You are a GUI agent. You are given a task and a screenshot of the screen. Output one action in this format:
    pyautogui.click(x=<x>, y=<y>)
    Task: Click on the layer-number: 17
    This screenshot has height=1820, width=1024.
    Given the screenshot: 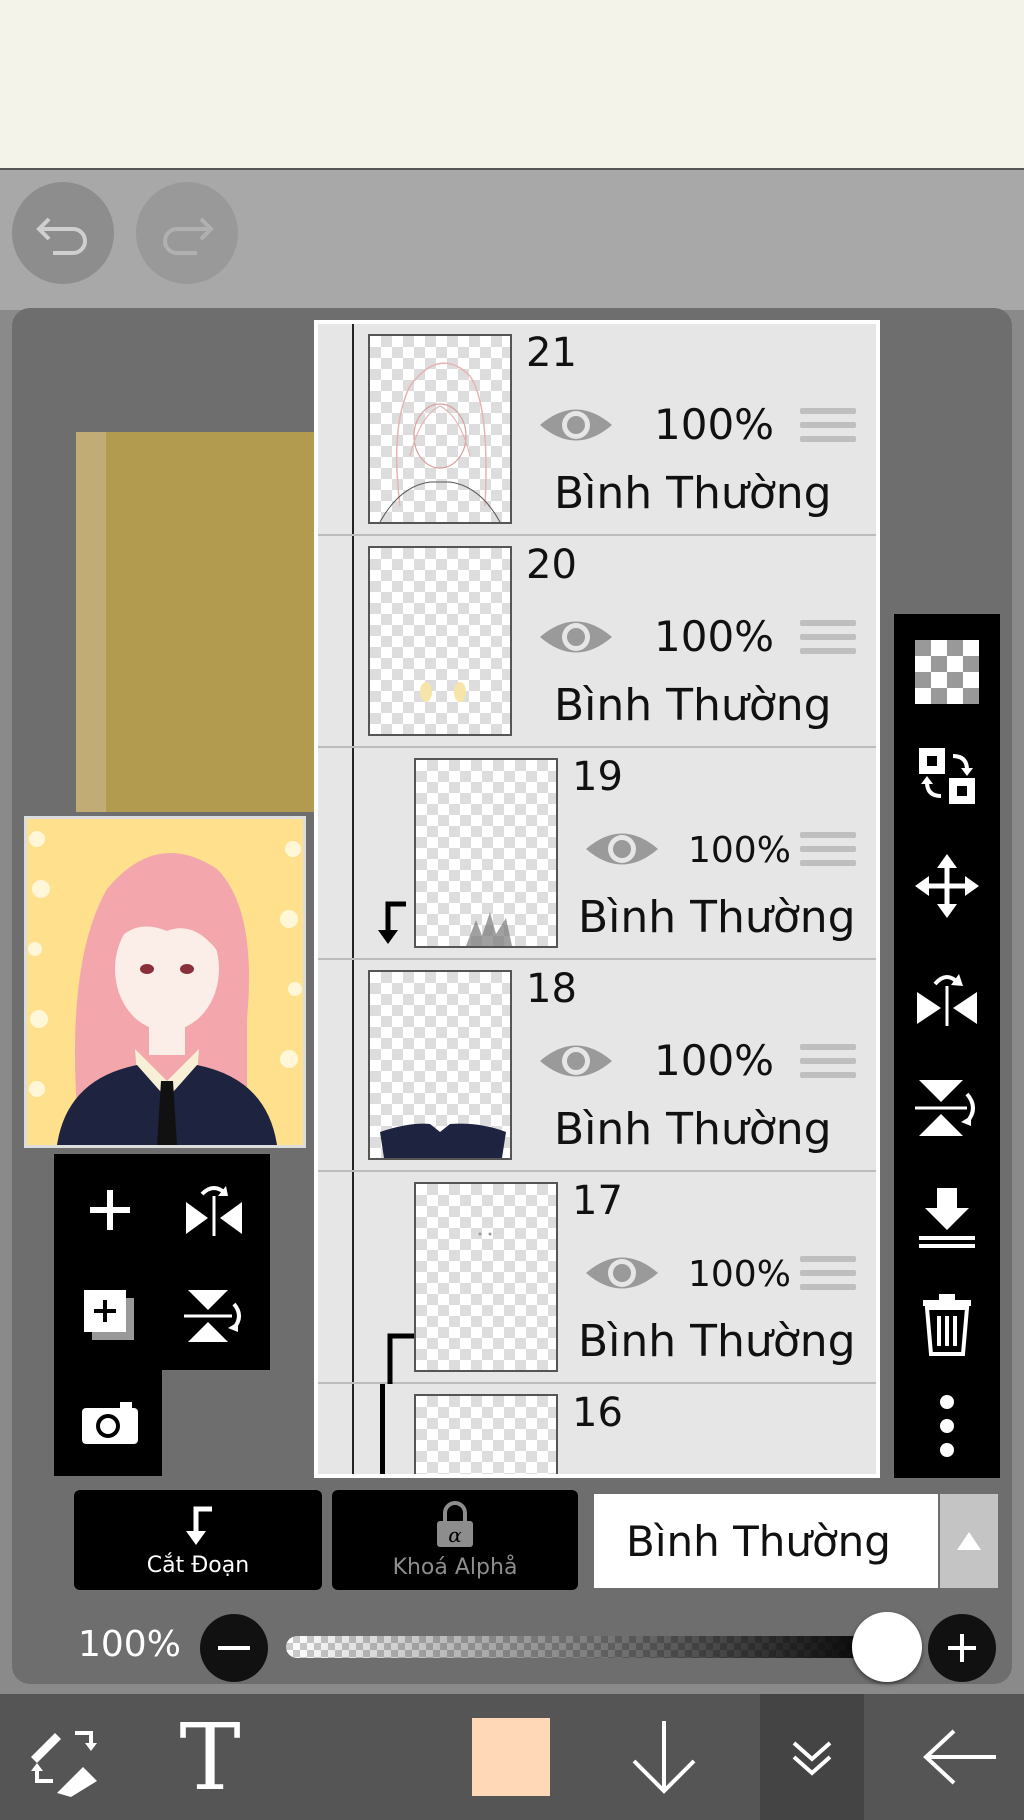 What is the action you would take?
    pyautogui.click(x=597, y=1201)
    